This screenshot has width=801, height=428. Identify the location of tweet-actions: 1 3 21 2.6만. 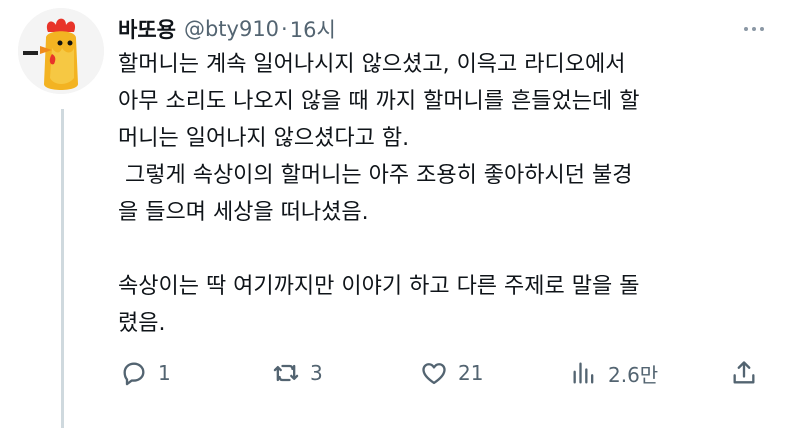
(444, 373).